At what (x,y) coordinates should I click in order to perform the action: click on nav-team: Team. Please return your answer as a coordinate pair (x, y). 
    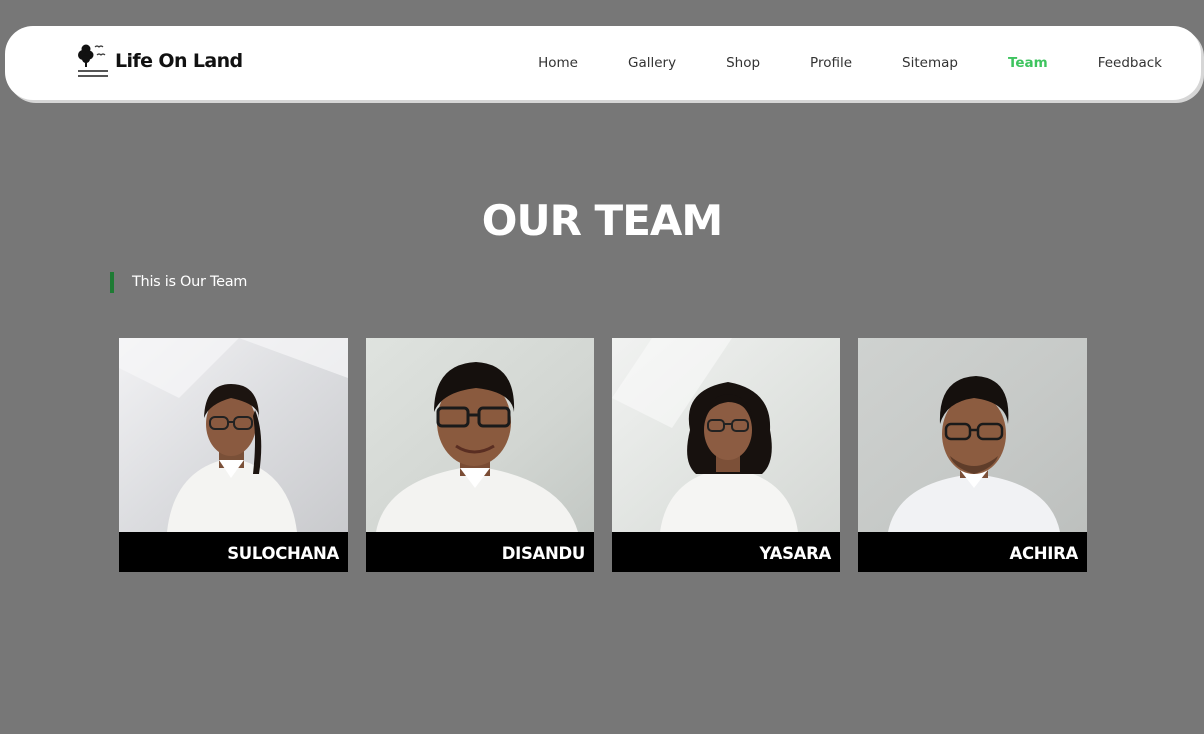
    Looking at the image, I should click on (1028, 63).